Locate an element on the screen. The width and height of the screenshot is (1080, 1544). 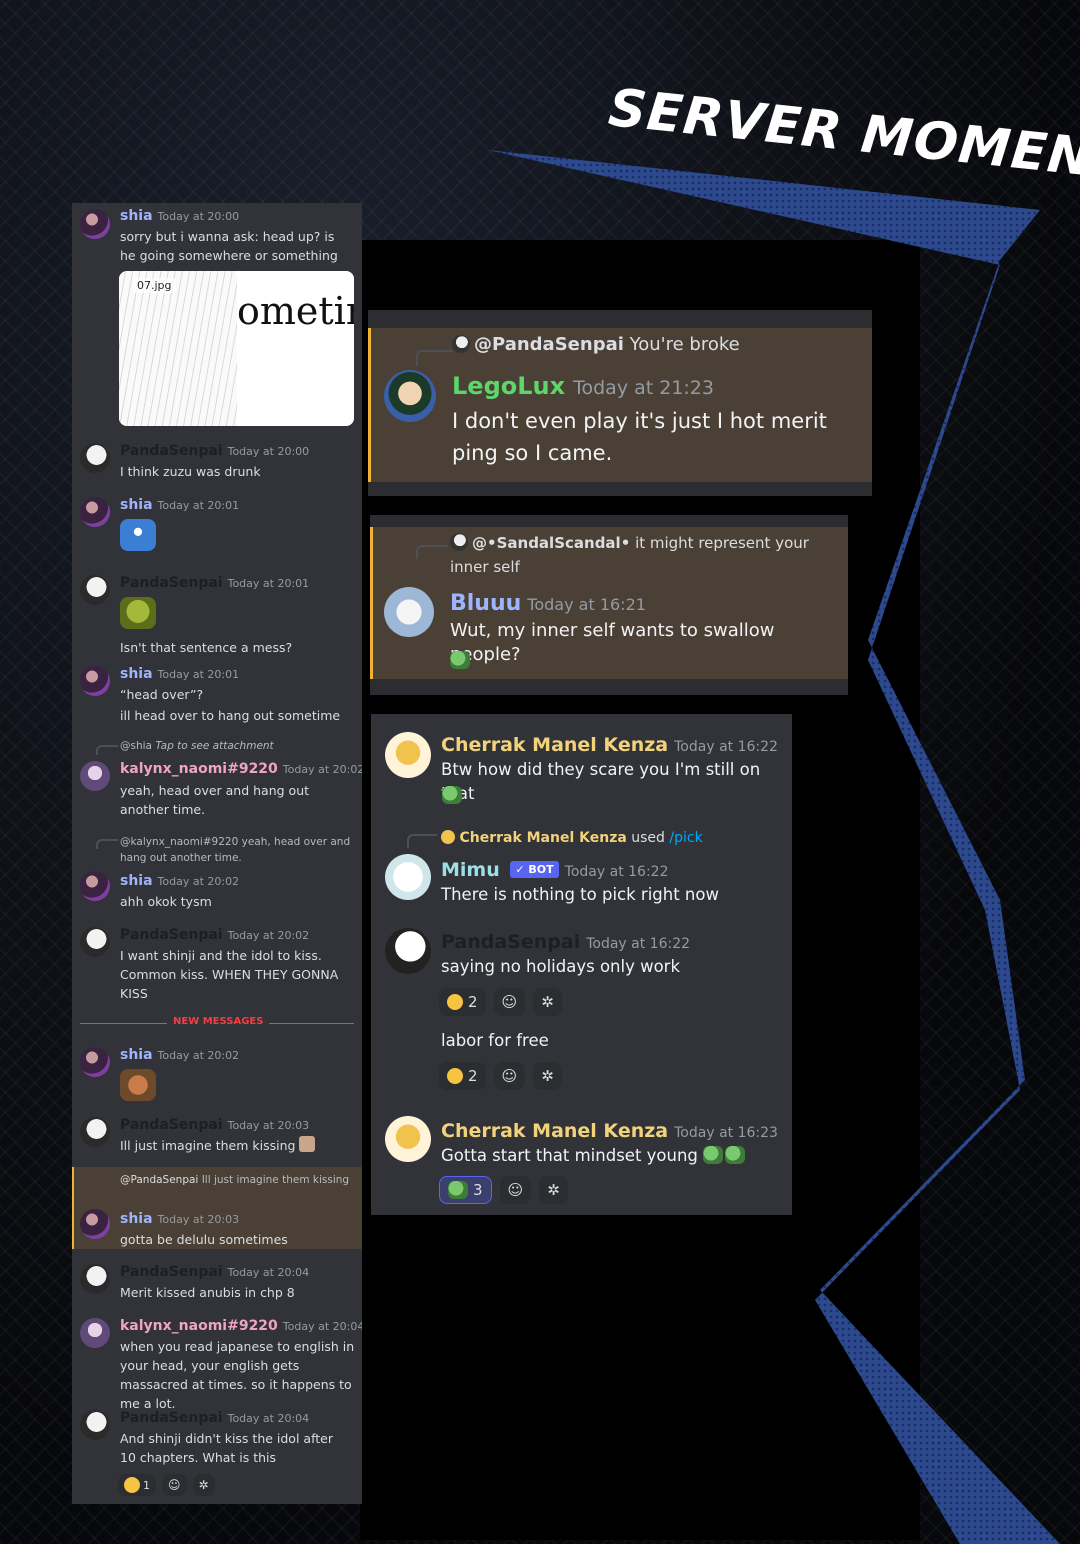
message-text: Gotta start that mindset young is located at coordinates (613, 1156).